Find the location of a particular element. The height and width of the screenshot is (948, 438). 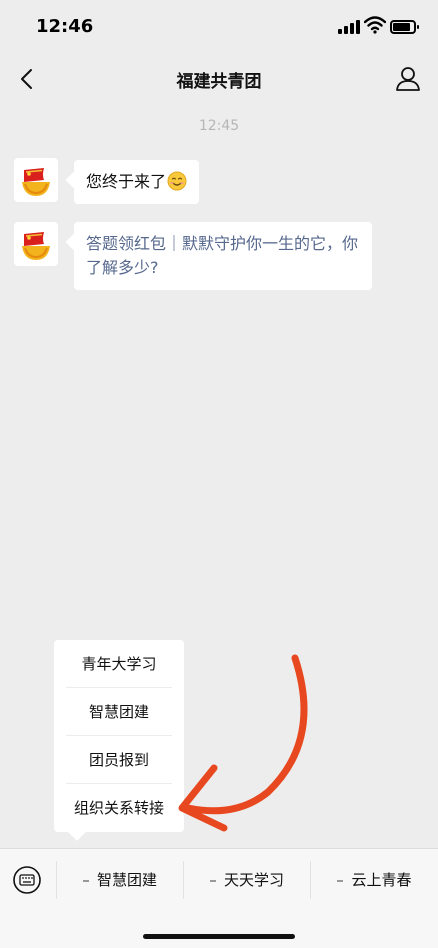

nav-bar: 福建共青团 is located at coordinates (219, 79).